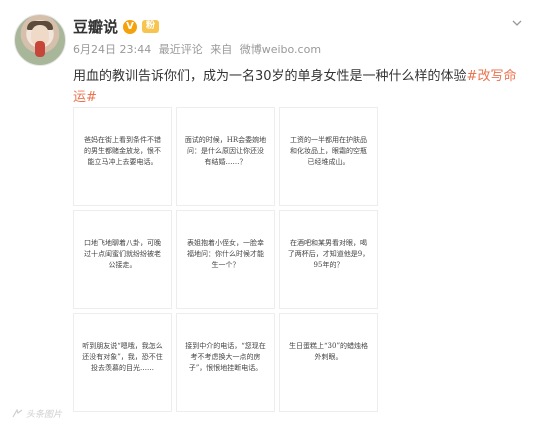 Image resolution: width=536 pixels, height=427 pixels. What do you see at coordinates (328, 362) in the screenshot?
I see `grid-image-9: 生日蛋糕上“30”的蜡烛格外刺眼。` at bounding box center [328, 362].